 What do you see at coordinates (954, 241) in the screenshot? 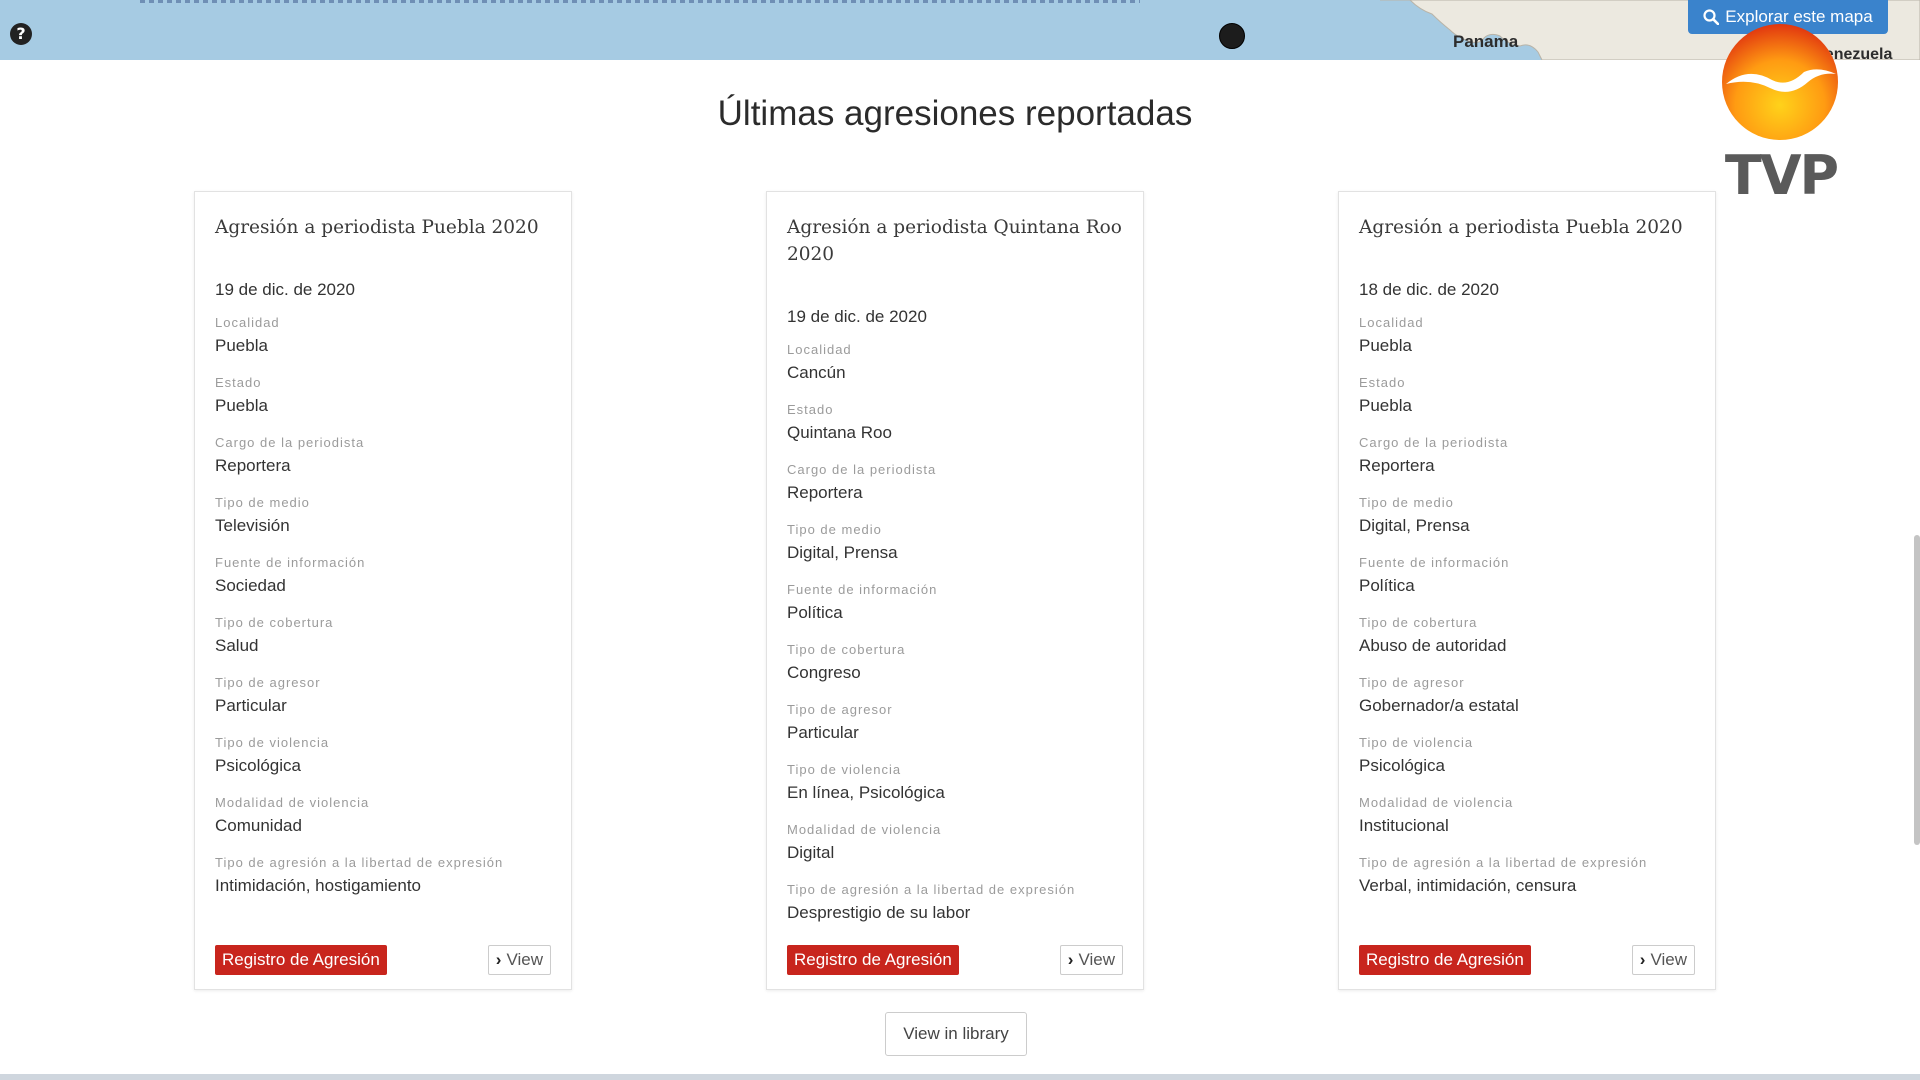
I see `card-title: Agresión a periodista Quintana Roo 2020` at bounding box center [954, 241].